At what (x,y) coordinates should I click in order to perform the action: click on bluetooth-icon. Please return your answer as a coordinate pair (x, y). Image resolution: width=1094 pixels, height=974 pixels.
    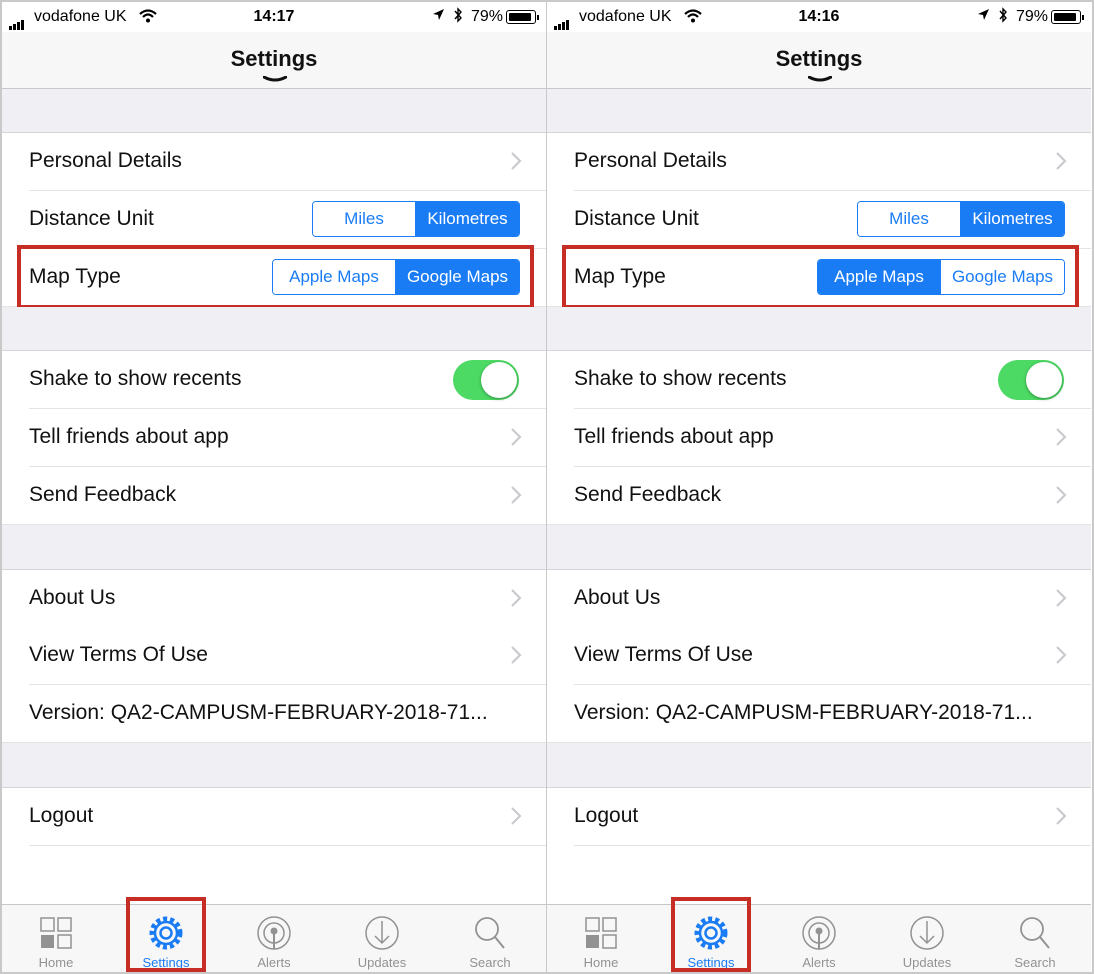
    Looking at the image, I should click on (458, 17).